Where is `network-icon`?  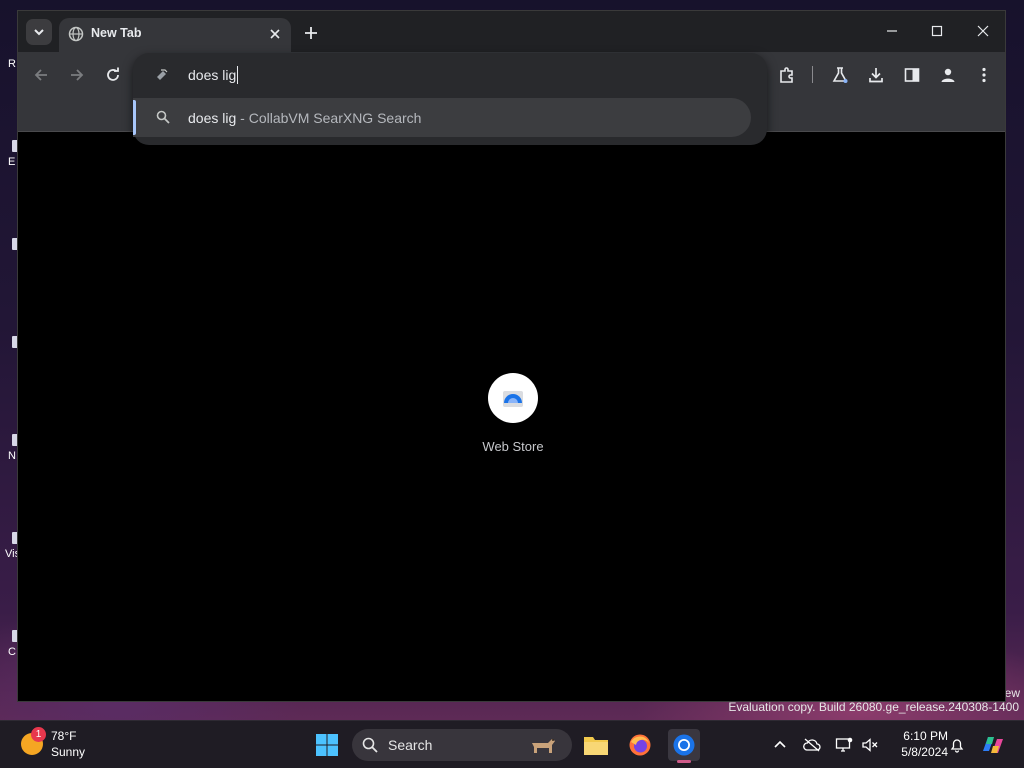
network-icon is located at coordinates (844, 744).